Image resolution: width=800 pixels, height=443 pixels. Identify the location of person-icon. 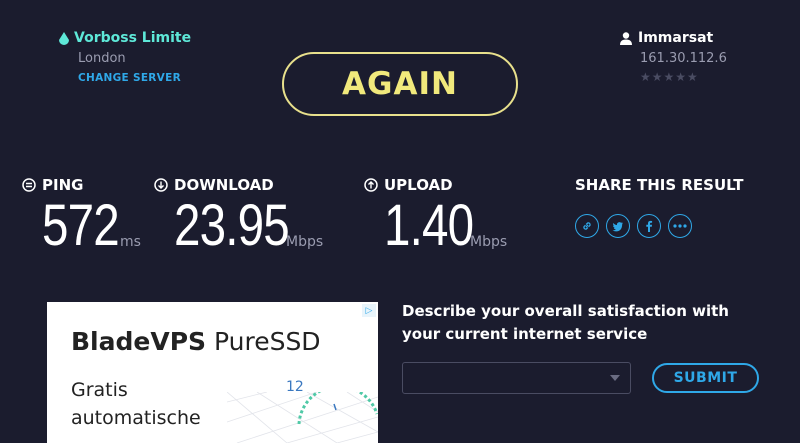
(626, 38).